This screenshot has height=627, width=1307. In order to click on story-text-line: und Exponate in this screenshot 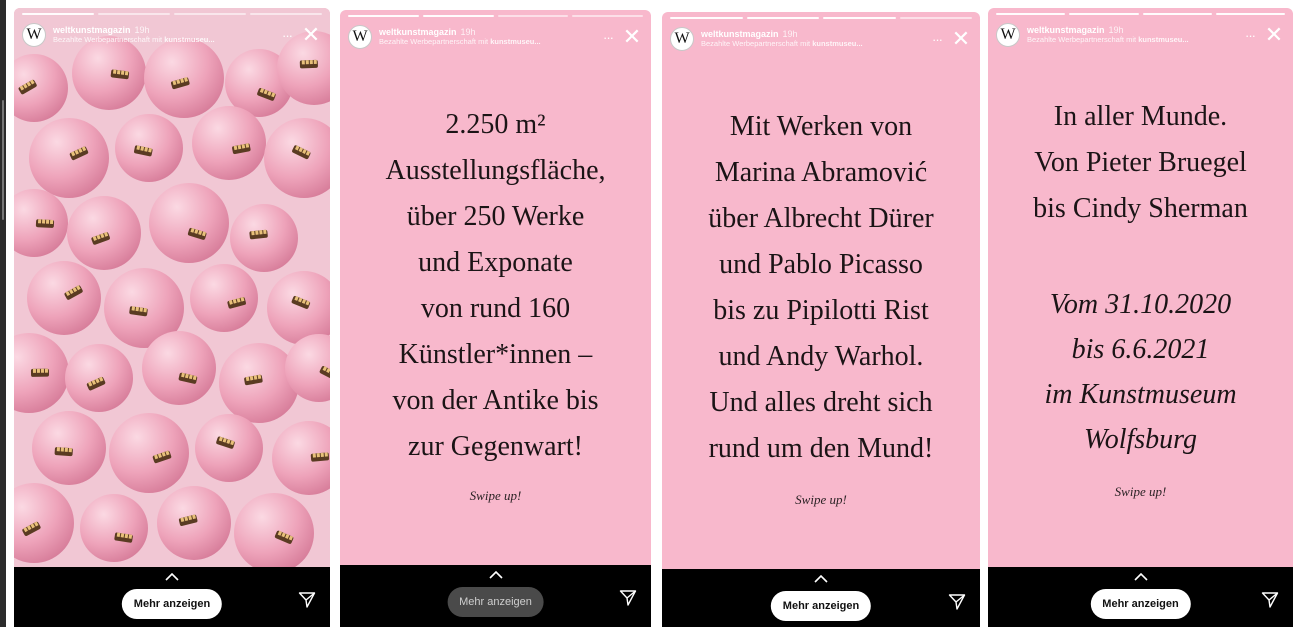, I will do `click(495, 262)`.